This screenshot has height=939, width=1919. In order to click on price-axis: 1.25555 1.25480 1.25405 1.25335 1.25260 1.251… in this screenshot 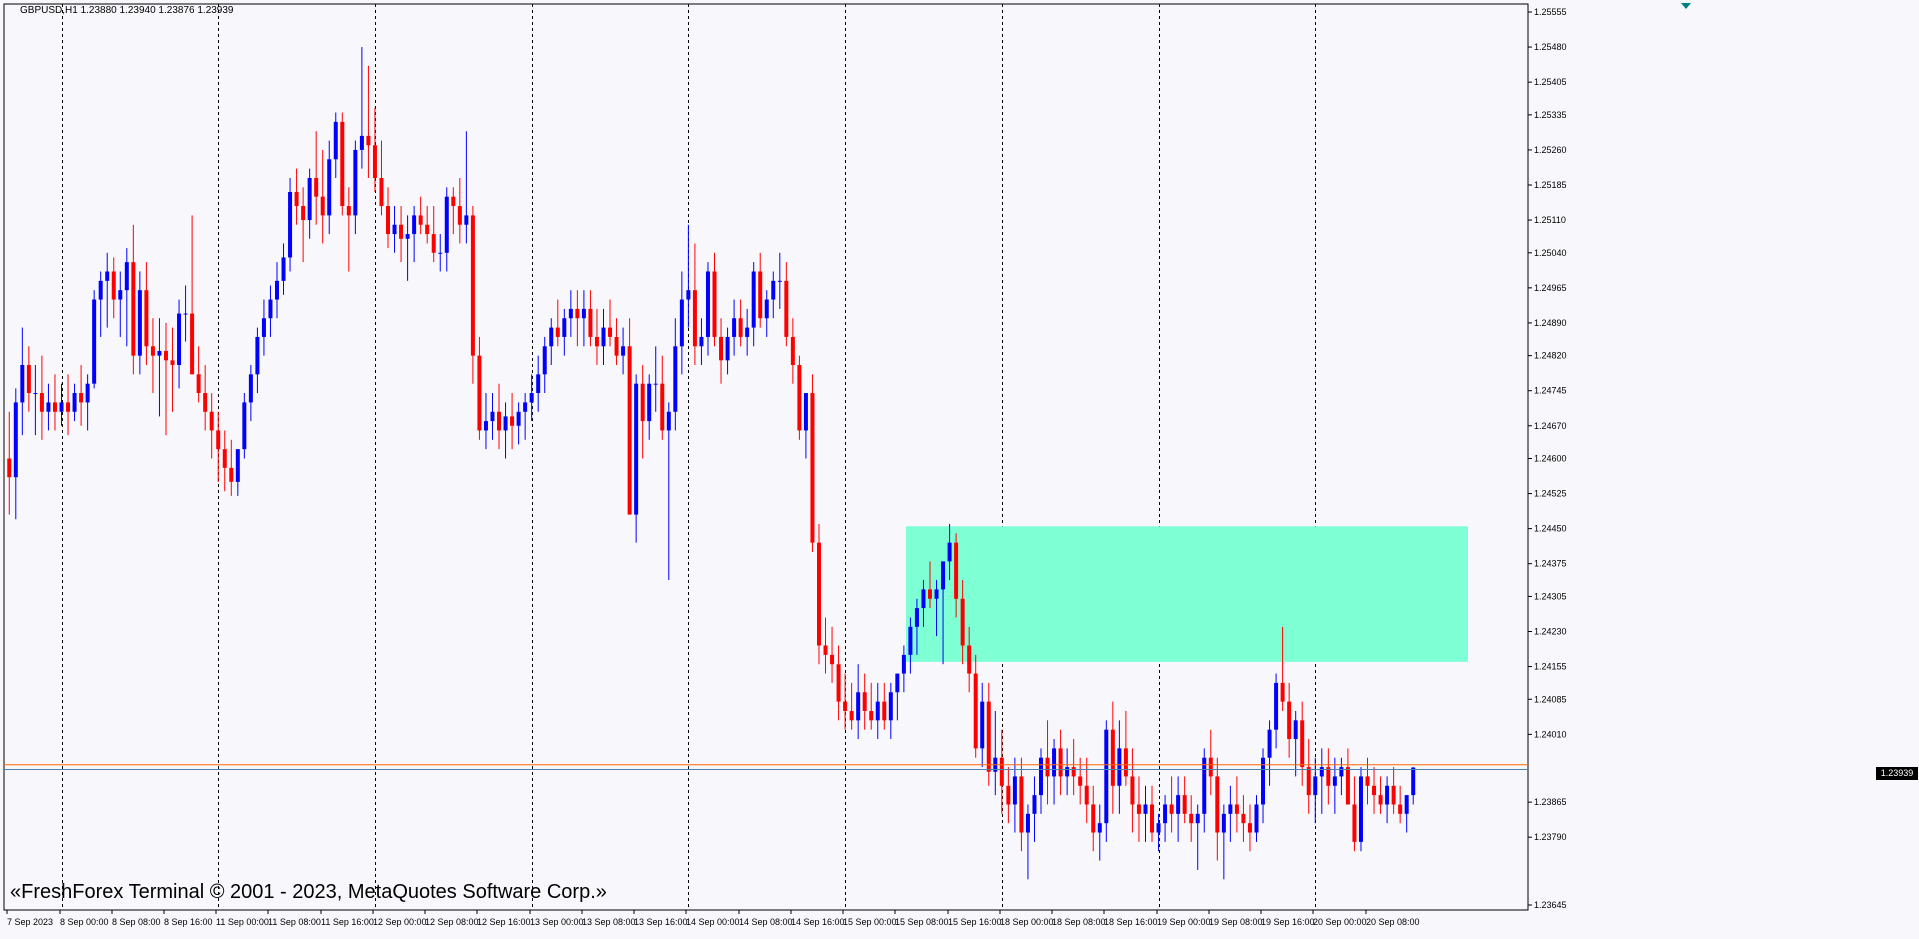, I will do `click(1547, 458)`.